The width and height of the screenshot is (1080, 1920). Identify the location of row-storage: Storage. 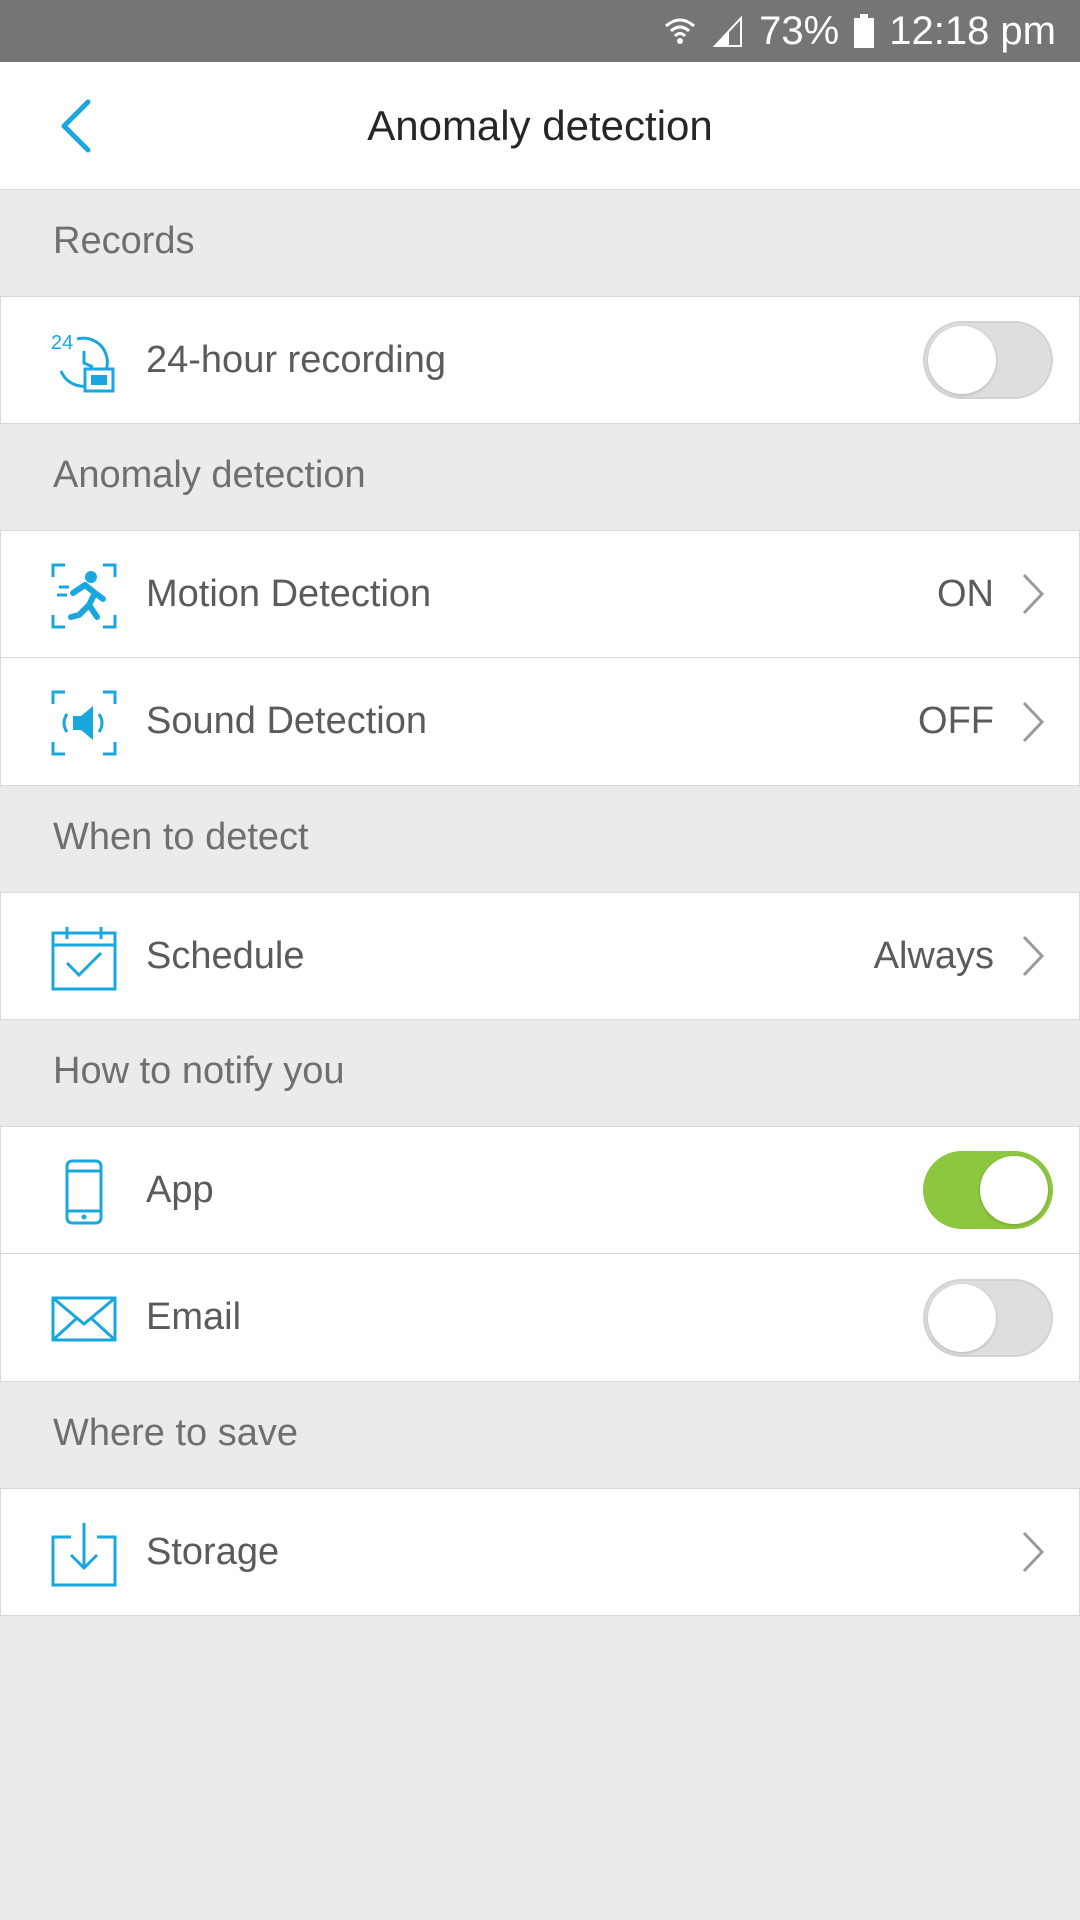
(540, 1552).